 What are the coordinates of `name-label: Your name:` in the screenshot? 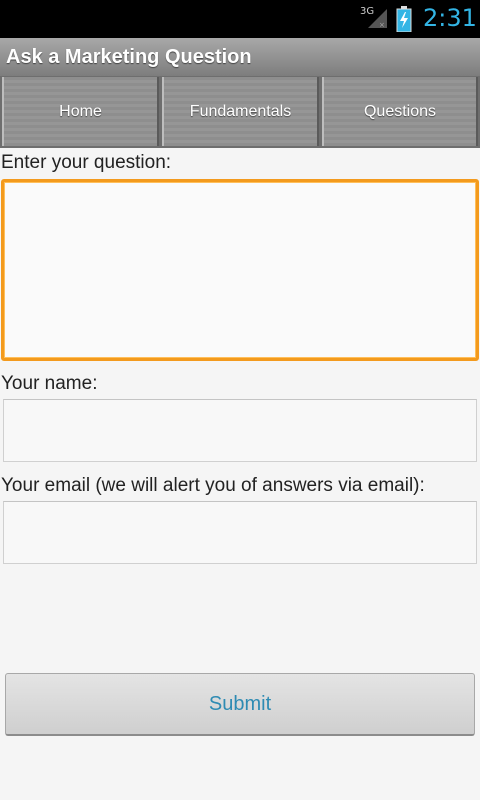 It's located at (49, 383).